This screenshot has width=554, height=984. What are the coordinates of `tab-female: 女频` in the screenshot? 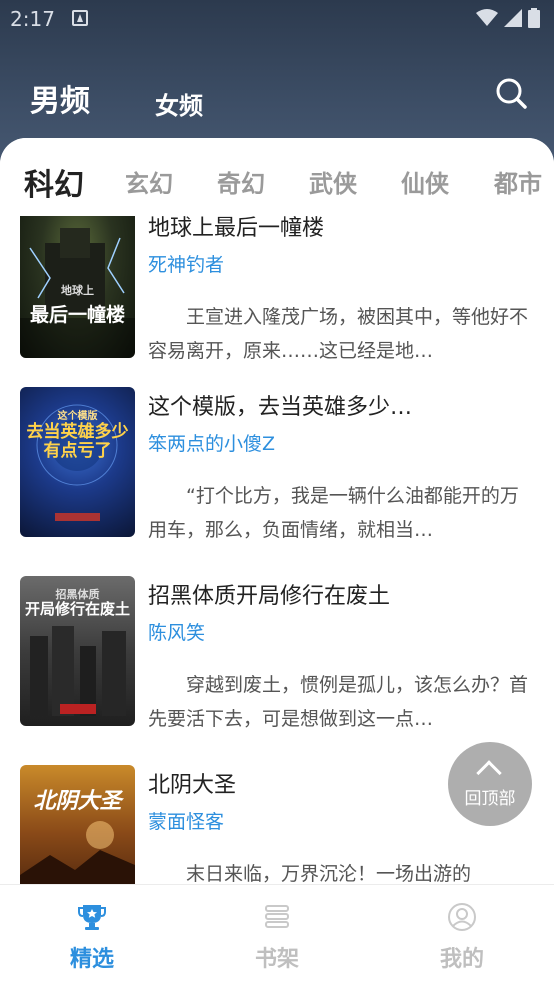 It's located at (179, 103).